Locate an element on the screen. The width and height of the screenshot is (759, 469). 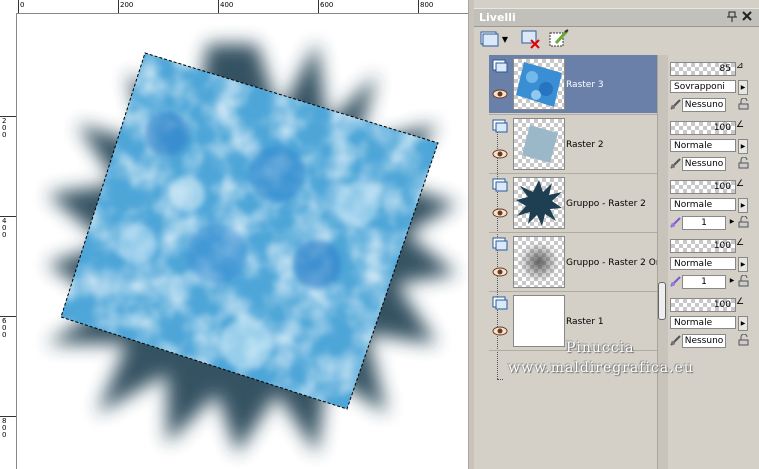
new-raster-layer-button is located at coordinates (490, 40).